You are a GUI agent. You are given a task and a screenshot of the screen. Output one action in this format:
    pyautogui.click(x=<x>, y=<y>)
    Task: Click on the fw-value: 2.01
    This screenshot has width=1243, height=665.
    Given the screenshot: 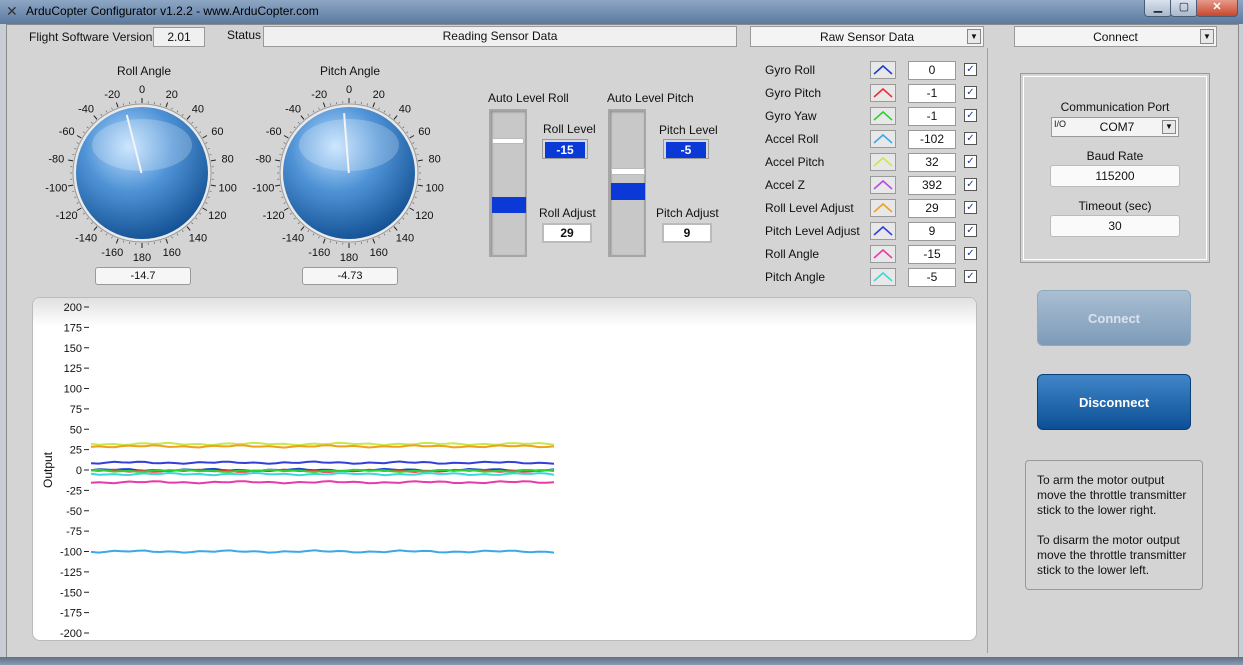 What is the action you would take?
    pyautogui.click(x=179, y=37)
    